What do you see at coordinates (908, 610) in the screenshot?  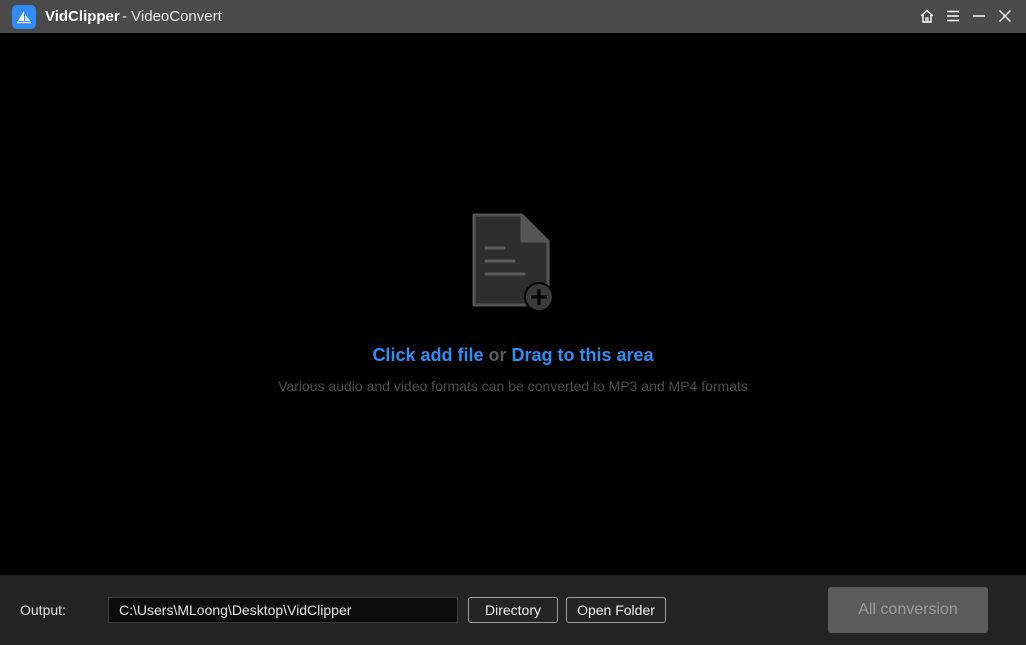 I see `all-conversion-button: All conversion` at bounding box center [908, 610].